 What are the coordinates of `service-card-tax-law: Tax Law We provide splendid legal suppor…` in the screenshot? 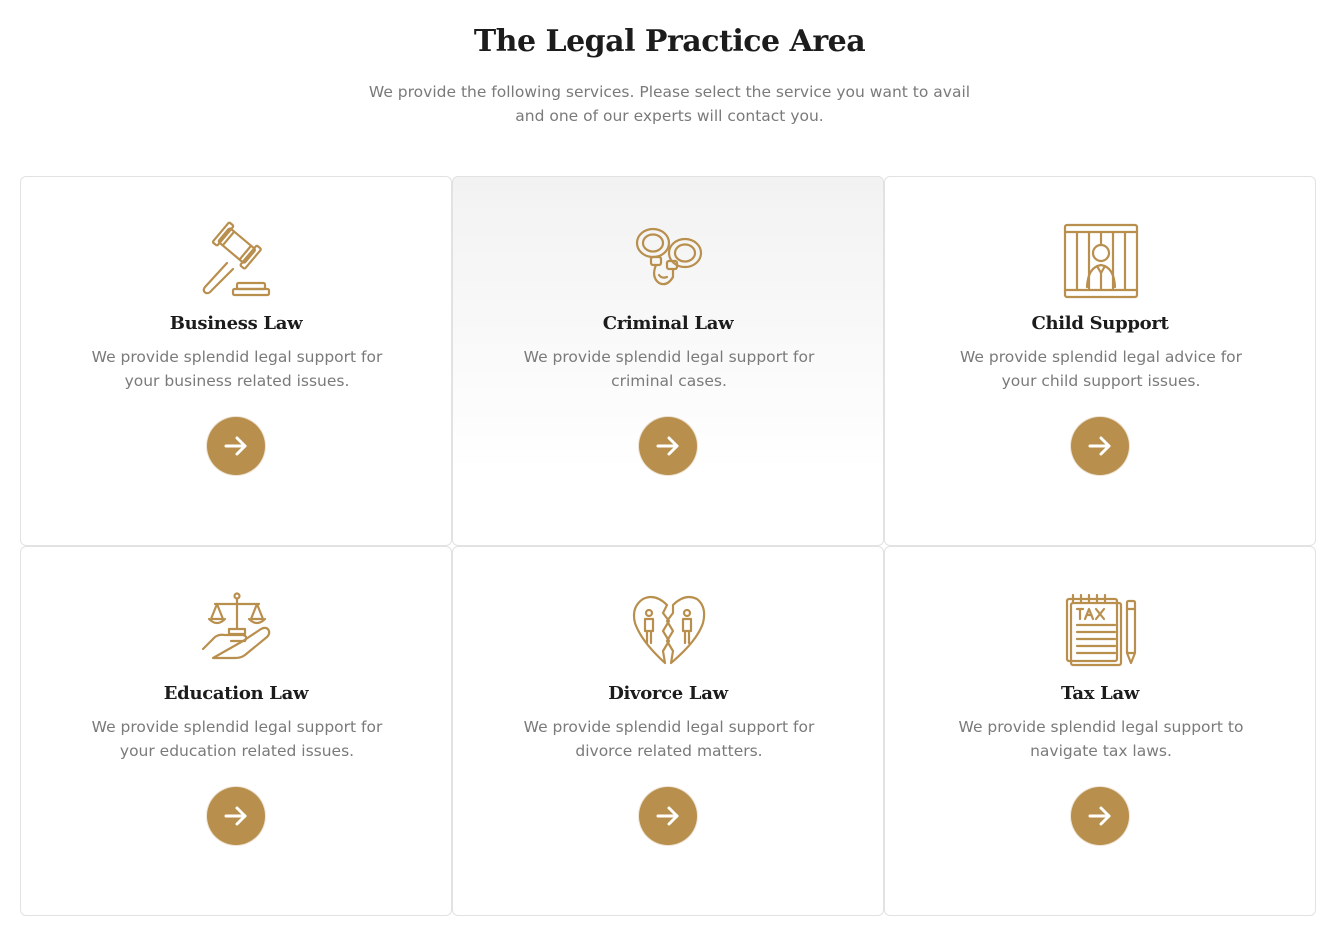 It's located at (1100, 731).